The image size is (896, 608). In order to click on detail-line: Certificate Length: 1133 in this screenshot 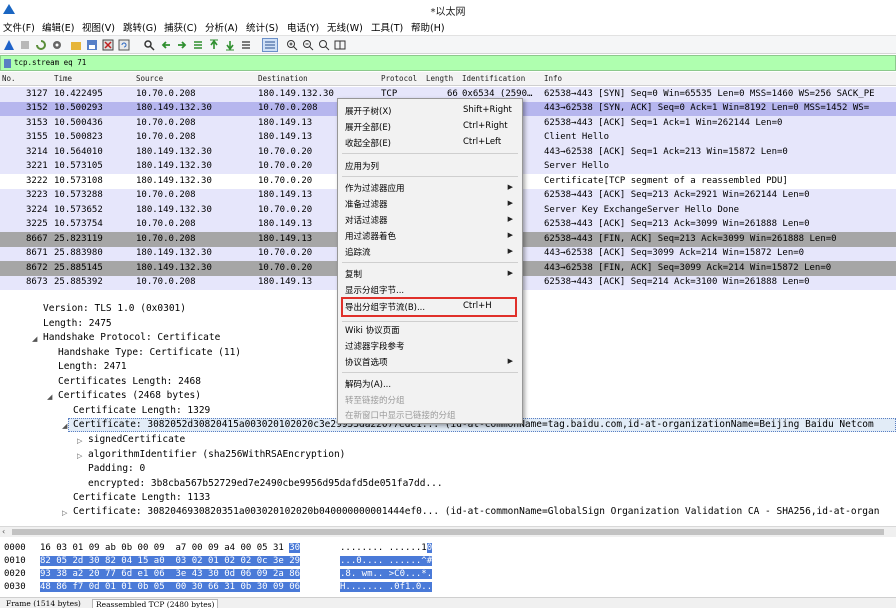, I will do `click(141, 497)`.